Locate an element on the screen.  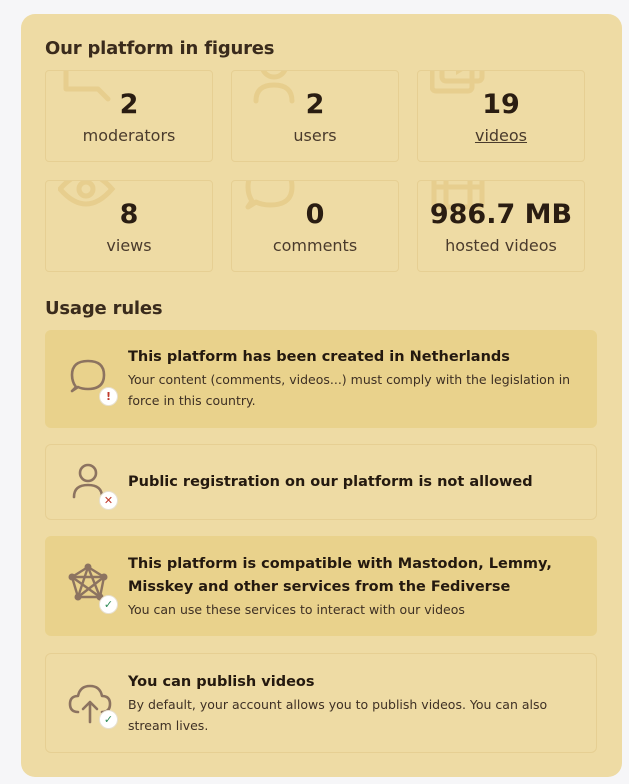
figure-label: hosted videos is located at coordinates (501, 245).